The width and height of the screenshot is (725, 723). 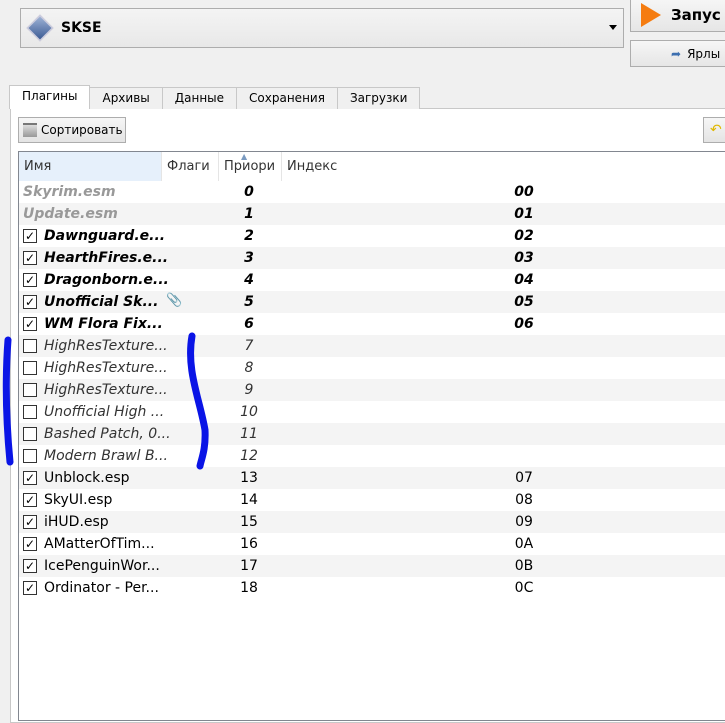 I want to click on plugin-row: Modern Brawl B... 12, so click(x=372, y=456).